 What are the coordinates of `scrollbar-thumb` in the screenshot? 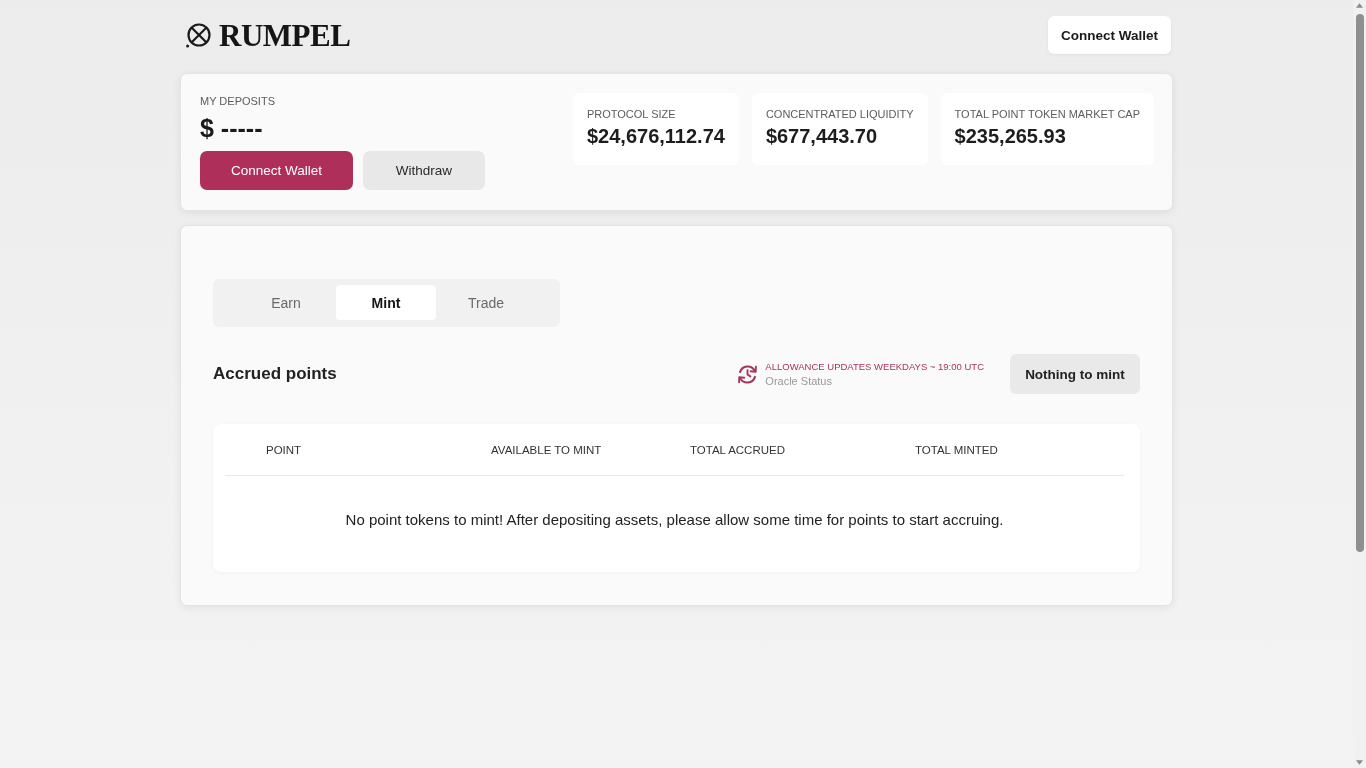 It's located at (1359, 283).